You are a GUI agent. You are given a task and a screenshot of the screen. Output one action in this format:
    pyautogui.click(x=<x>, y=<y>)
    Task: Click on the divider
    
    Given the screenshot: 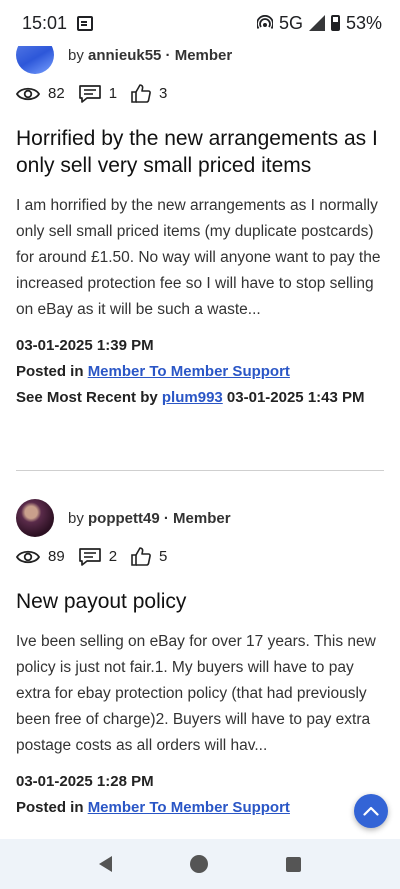 What is the action you would take?
    pyautogui.click(x=200, y=470)
    